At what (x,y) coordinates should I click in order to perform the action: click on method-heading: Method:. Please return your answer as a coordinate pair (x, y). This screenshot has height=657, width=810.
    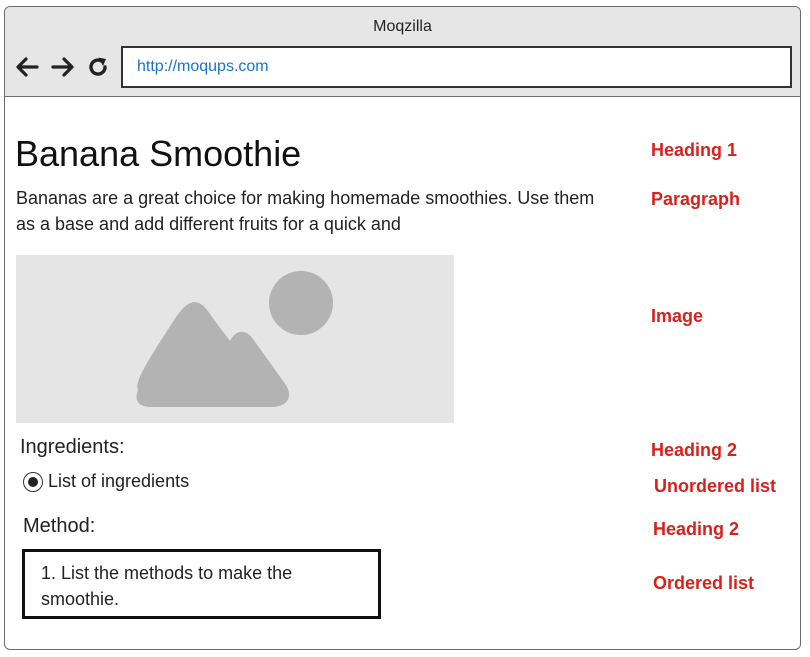
    Looking at the image, I should click on (59, 526).